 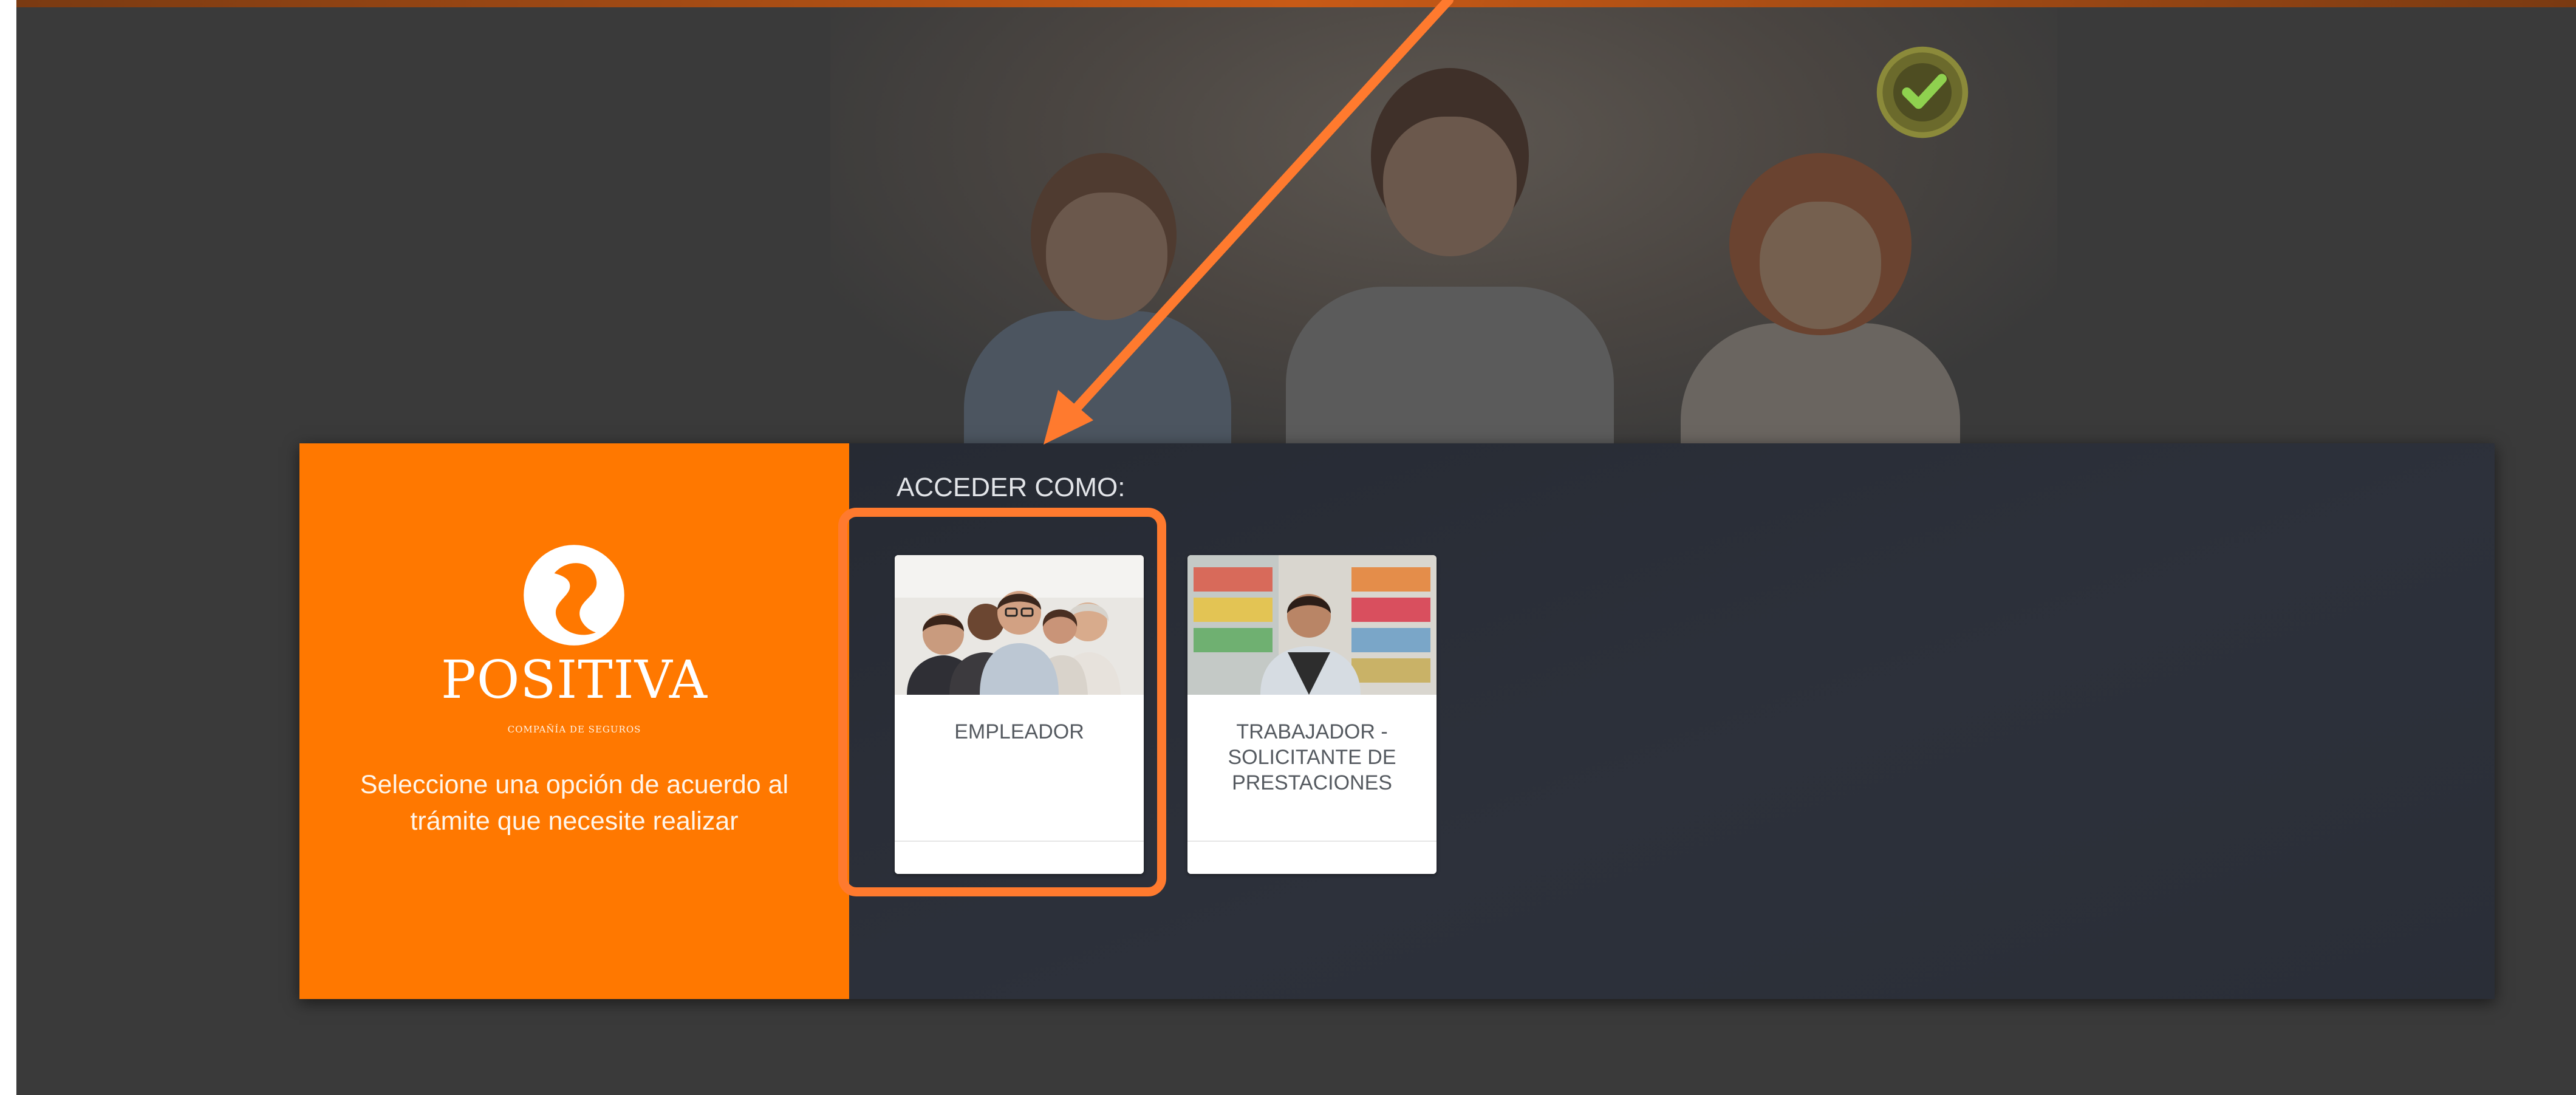 I want to click on hero-person-left, so click(x=1098, y=293).